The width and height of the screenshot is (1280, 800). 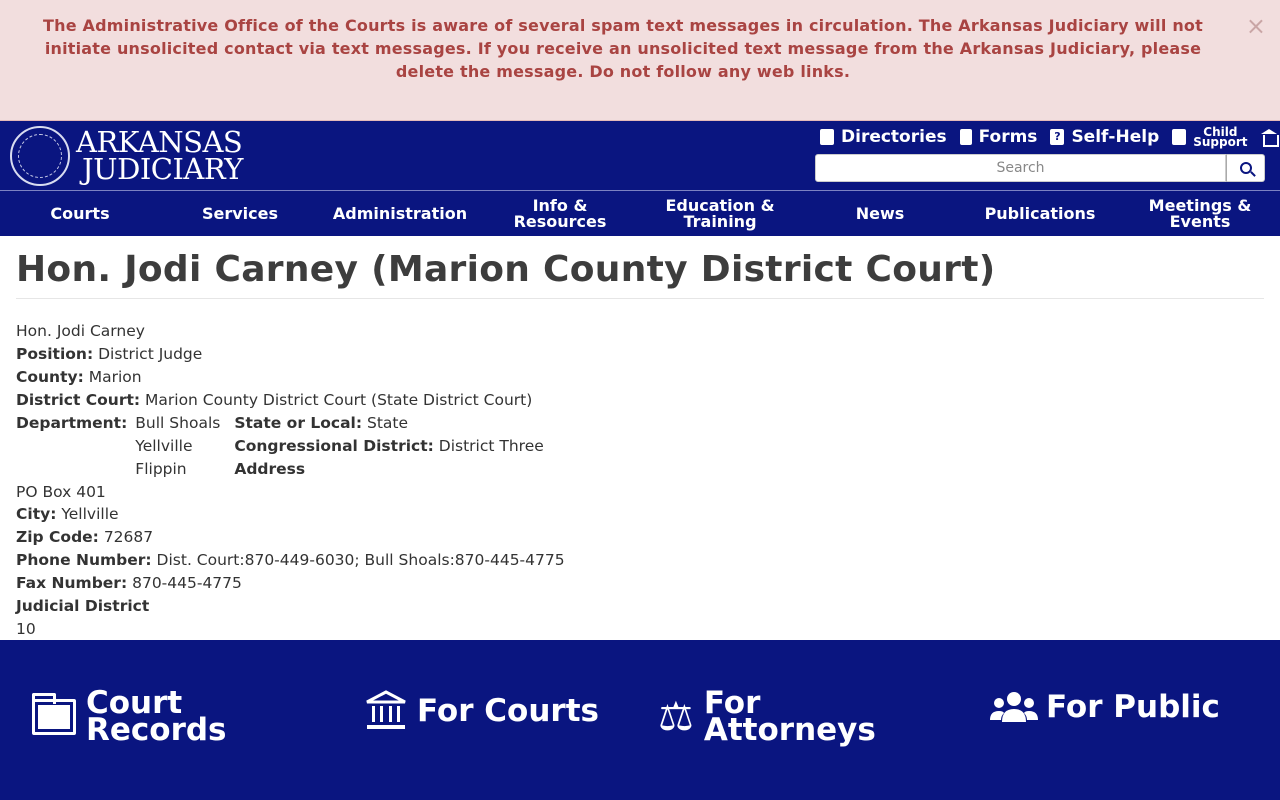 What do you see at coordinates (1014, 707) in the screenshot?
I see `users-icon` at bounding box center [1014, 707].